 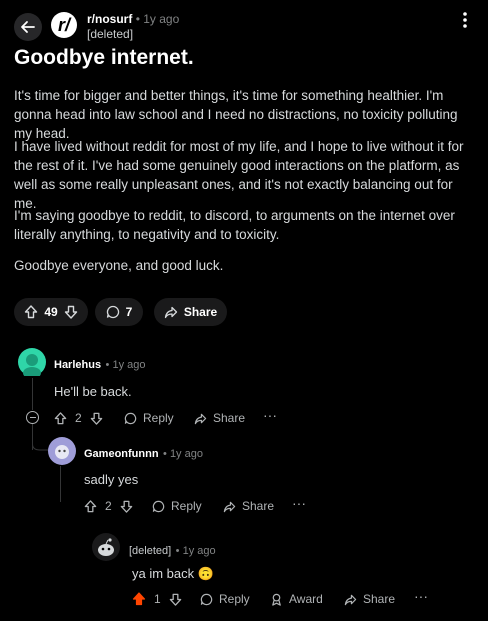 I want to click on comment-text: ya im back 🙃, so click(x=173, y=574).